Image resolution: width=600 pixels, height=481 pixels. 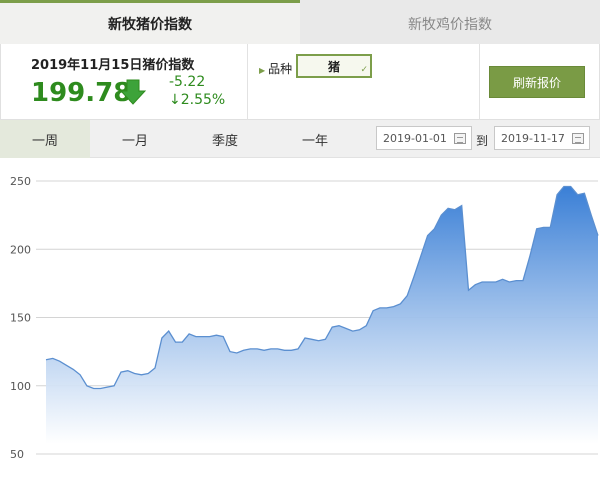 What do you see at coordinates (17, 454) in the screenshot?
I see `y-tick-label: 50` at bounding box center [17, 454].